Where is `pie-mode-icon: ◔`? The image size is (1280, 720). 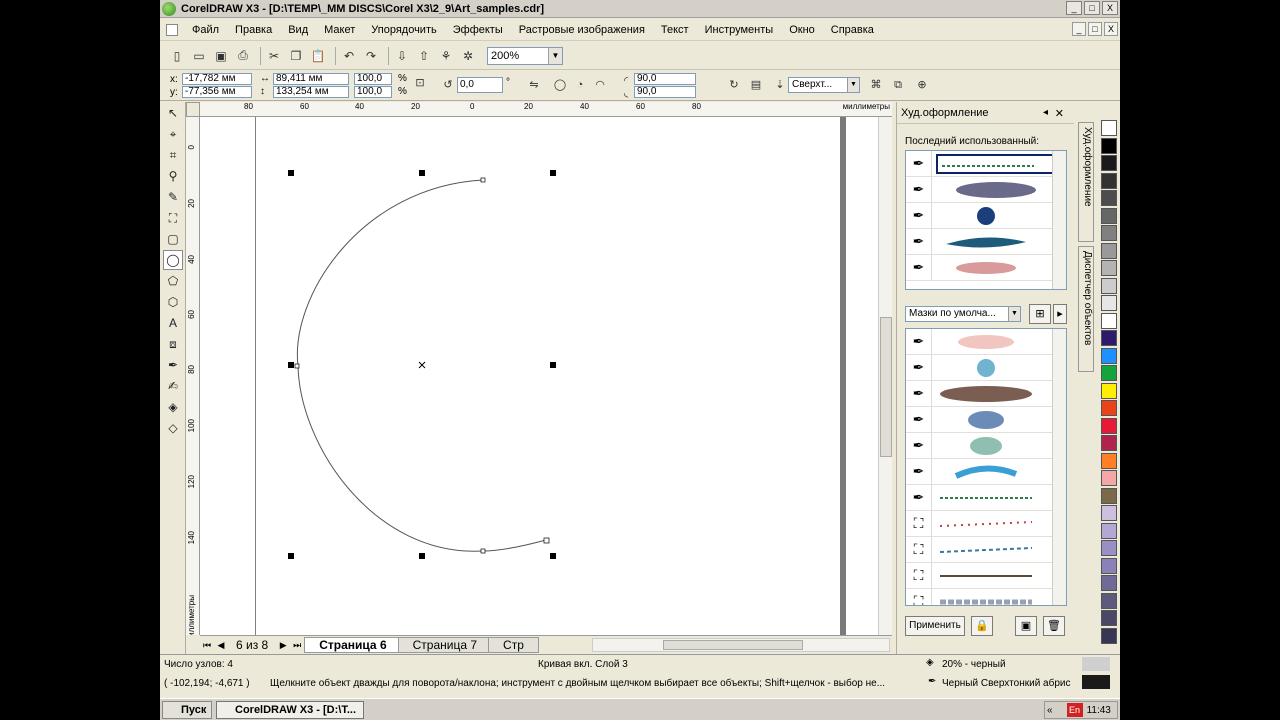
pie-mode-icon: ◔ is located at coordinates (580, 85).